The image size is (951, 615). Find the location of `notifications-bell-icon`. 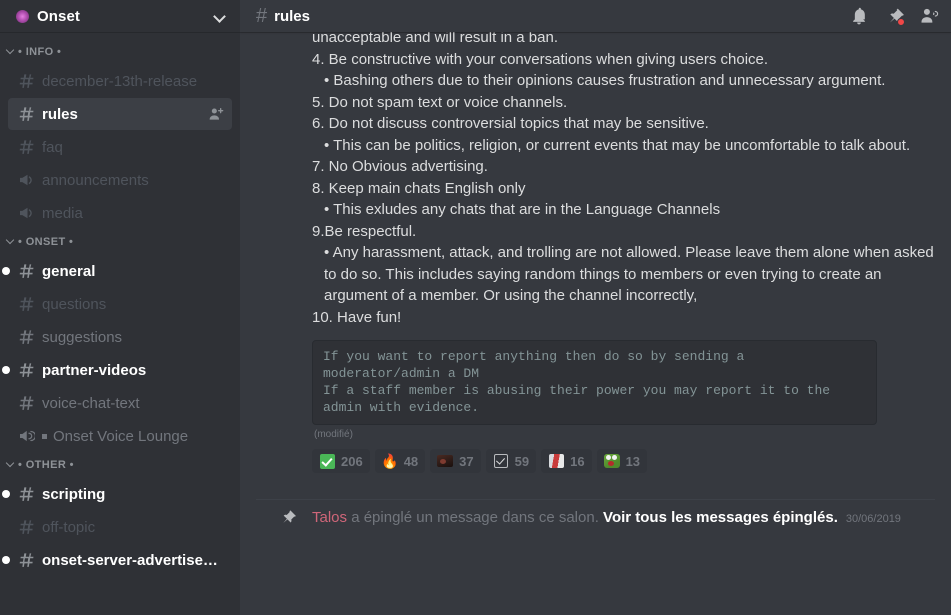

notifications-bell-icon is located at coordinates (859, 16).